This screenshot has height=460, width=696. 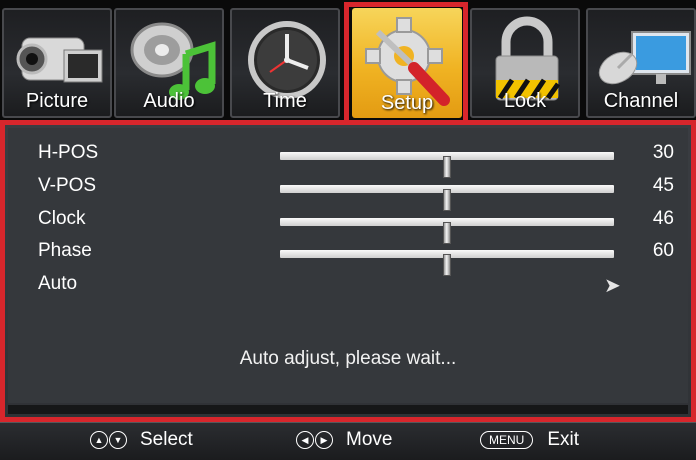 I want to click on h-pos-slider, so click(x=447, y=165).